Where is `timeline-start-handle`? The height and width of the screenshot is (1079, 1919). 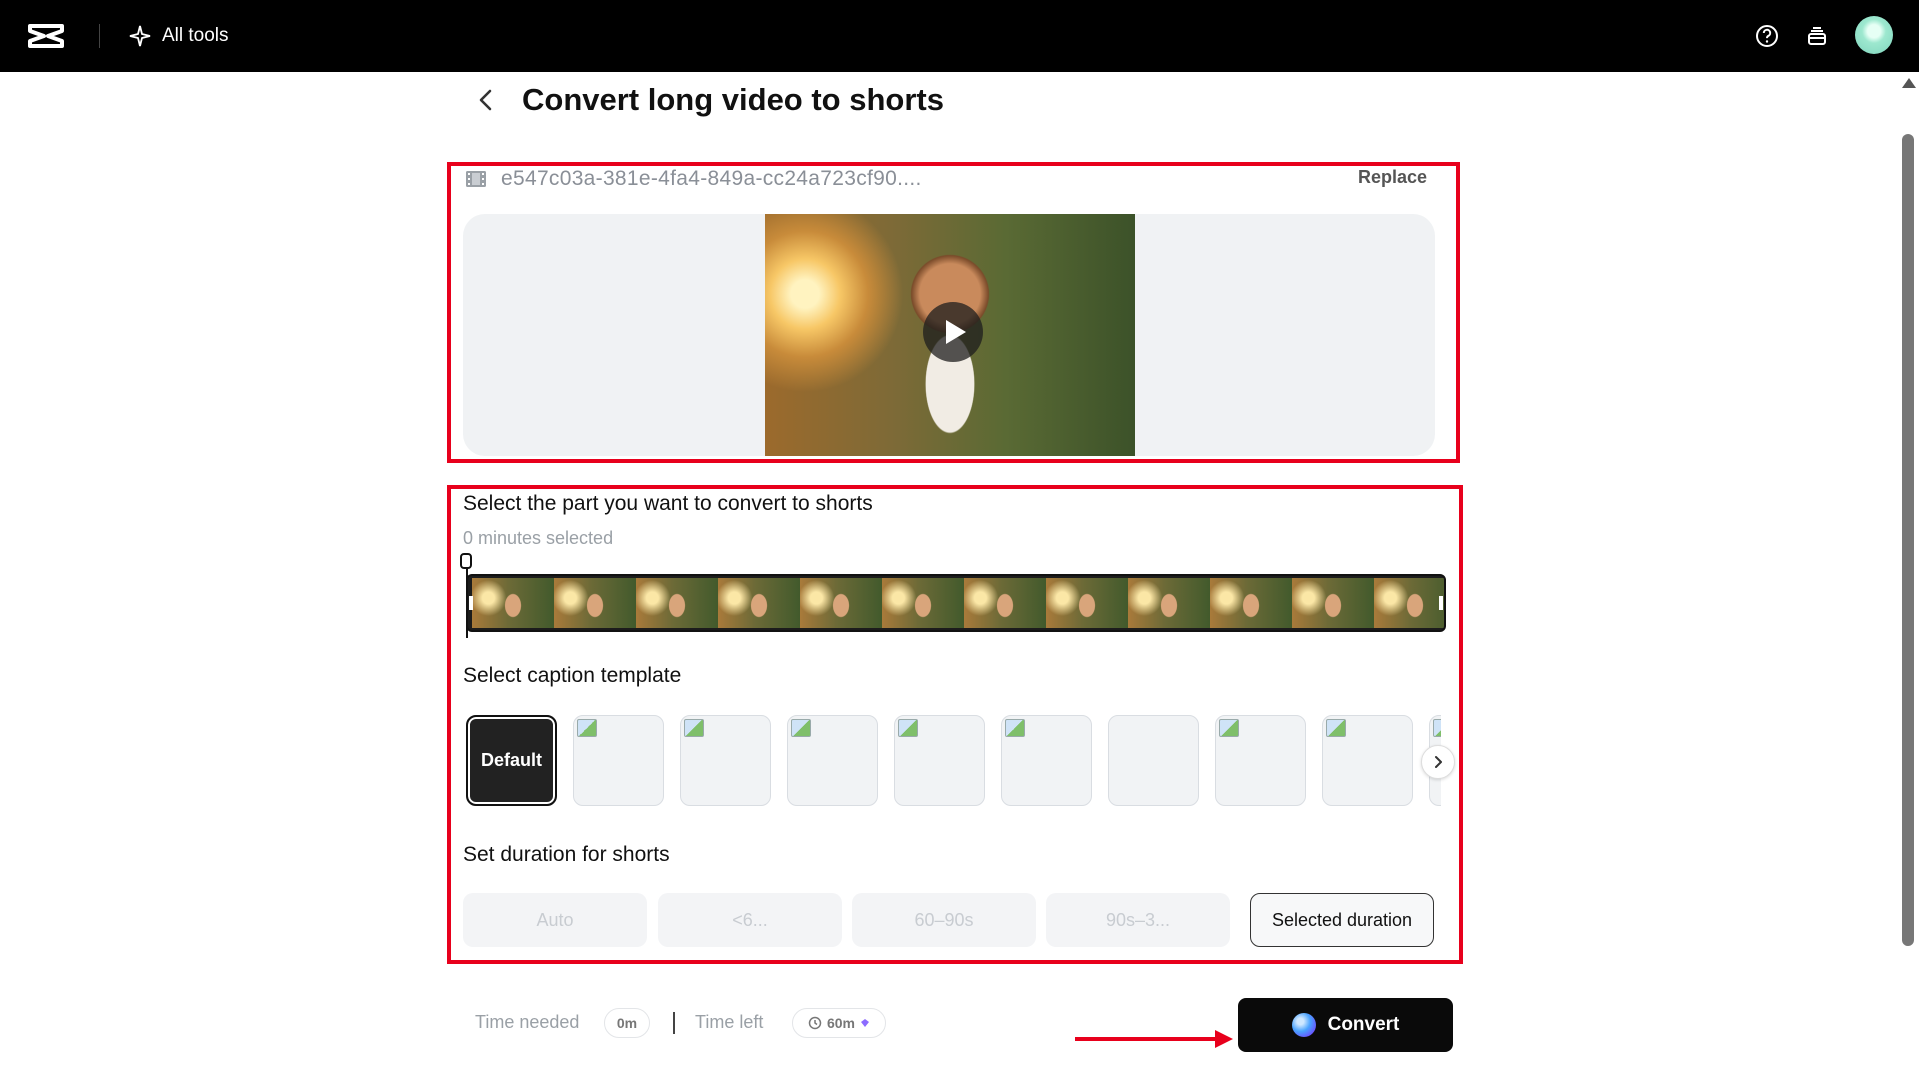
timeline-start-handle is located at coordinates (471, 603).